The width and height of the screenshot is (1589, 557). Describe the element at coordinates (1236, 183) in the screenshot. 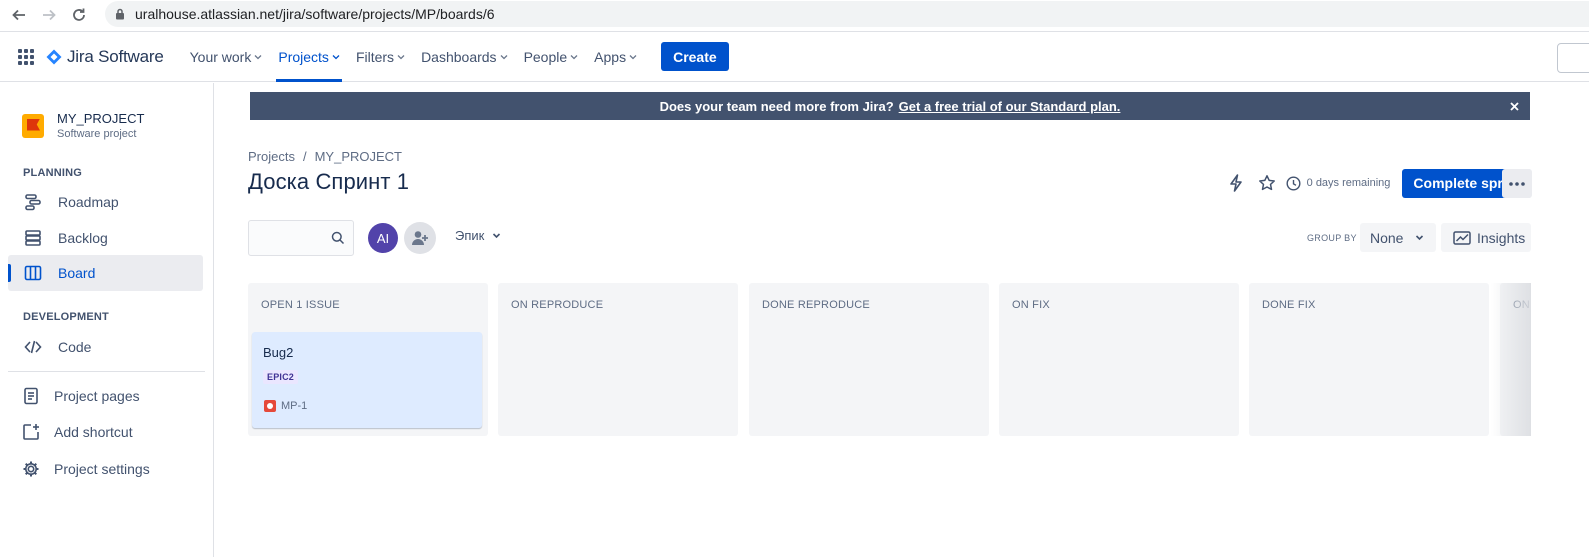

I see `automation-lightning-icon` at that location.